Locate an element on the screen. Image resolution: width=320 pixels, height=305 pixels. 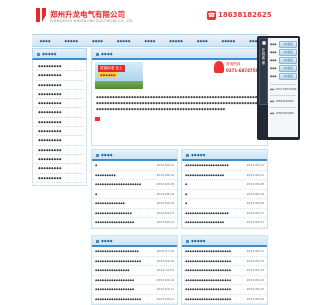
news-title: ◆◆◆◆◆◆◆◆◆◆◆◆◆ is located at coordinates (126, 203).